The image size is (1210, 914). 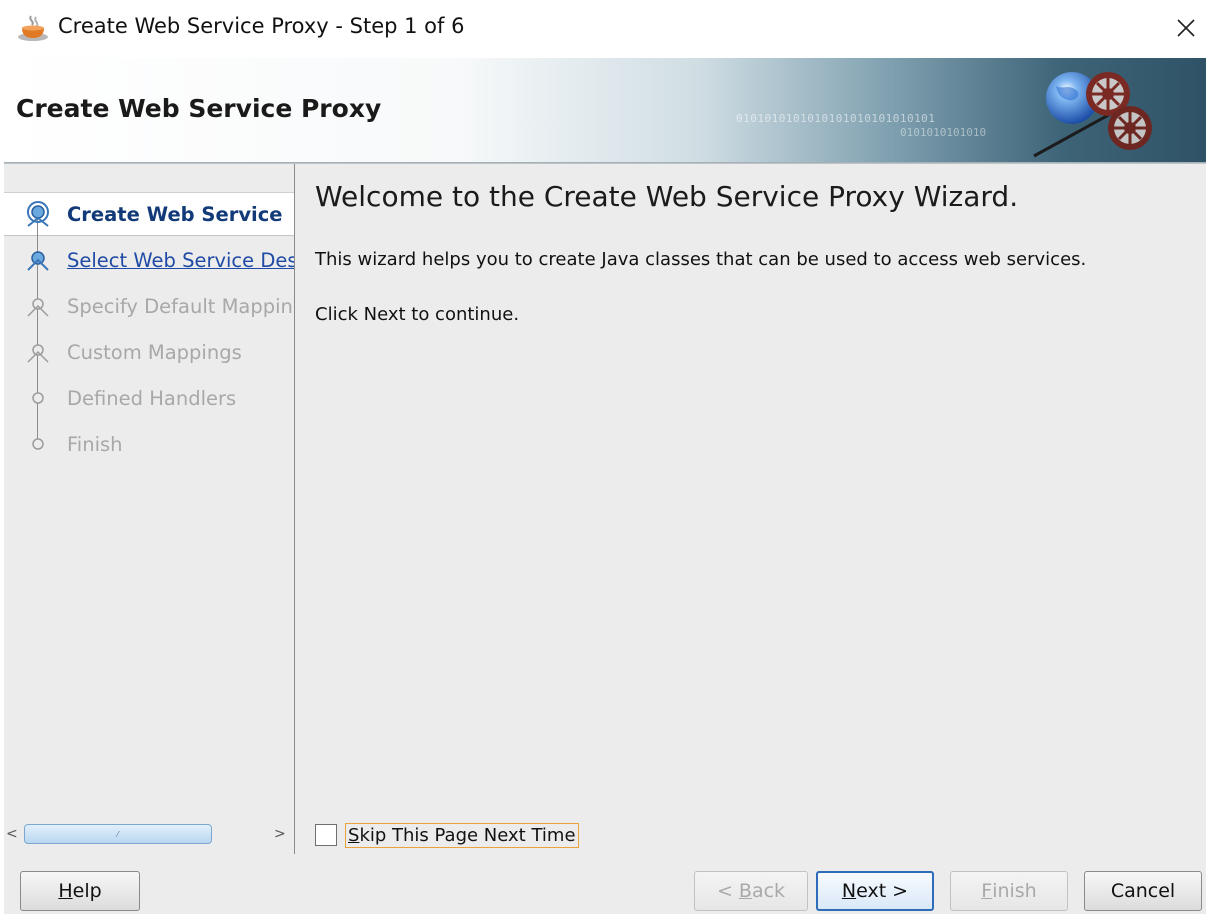 What do you see at coordinates (149, 444) in the screenshot?
I see `step-finish: Finish` at bounding box center [149, 444].